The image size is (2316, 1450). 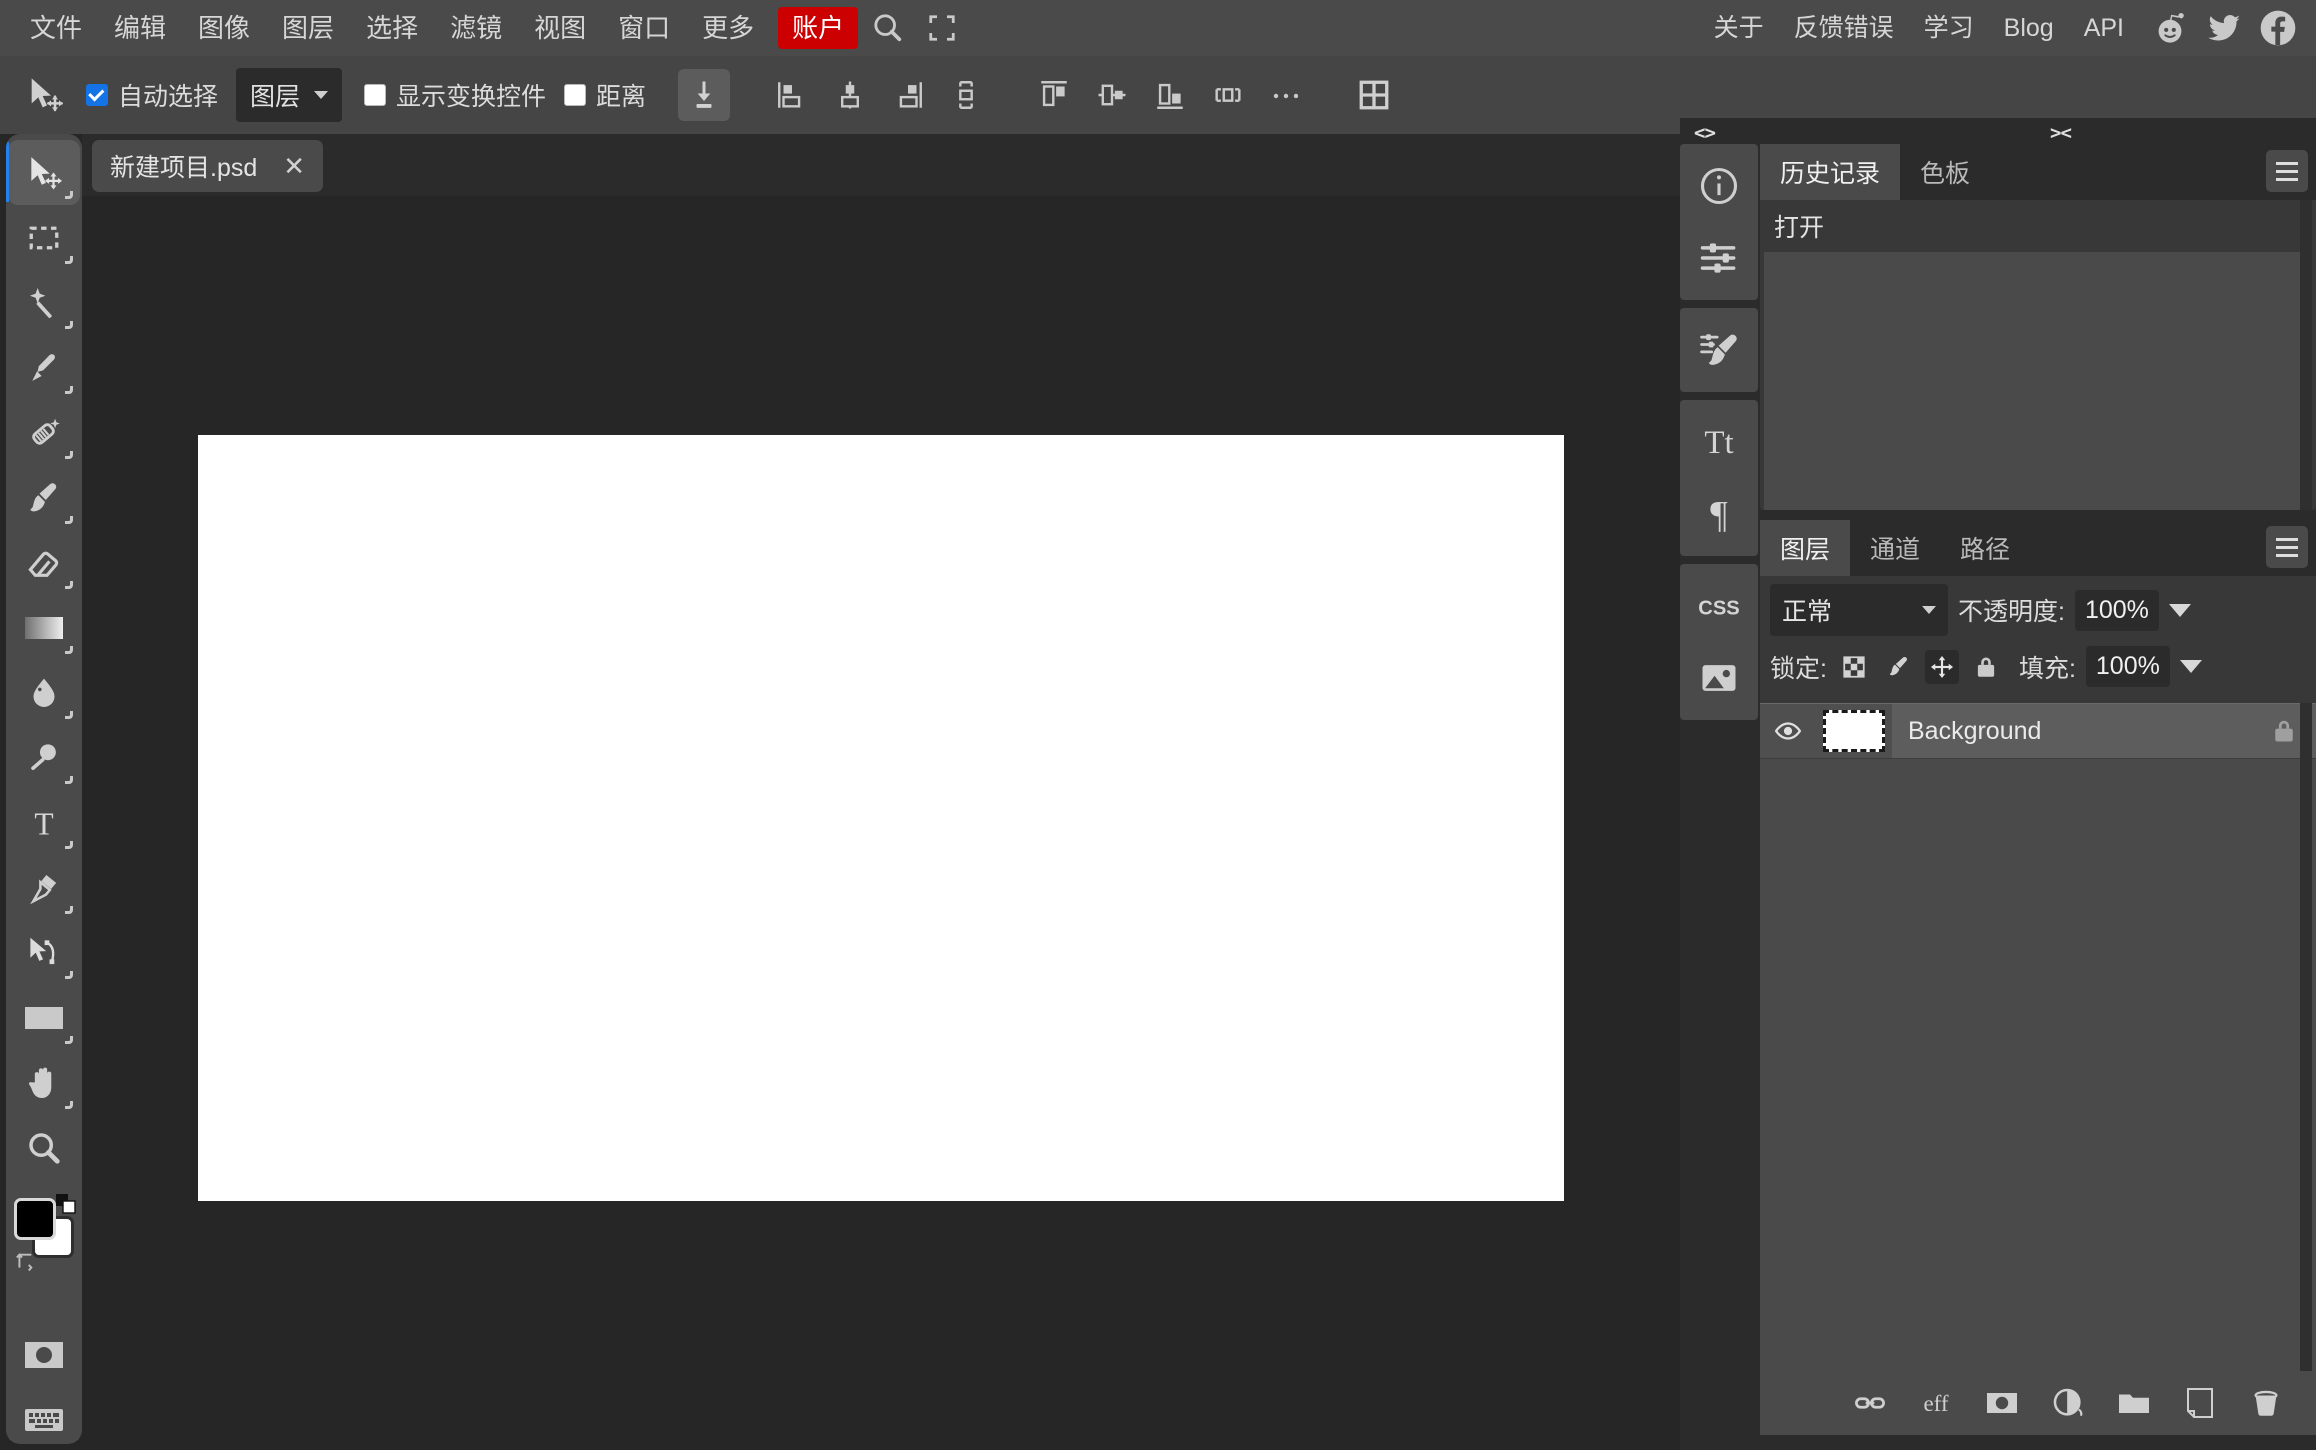 What do you see at coordinates (2190, 666) in the screenshot?
I see `fill-slider-toggle-icon` at bounding box center [2190, 666].